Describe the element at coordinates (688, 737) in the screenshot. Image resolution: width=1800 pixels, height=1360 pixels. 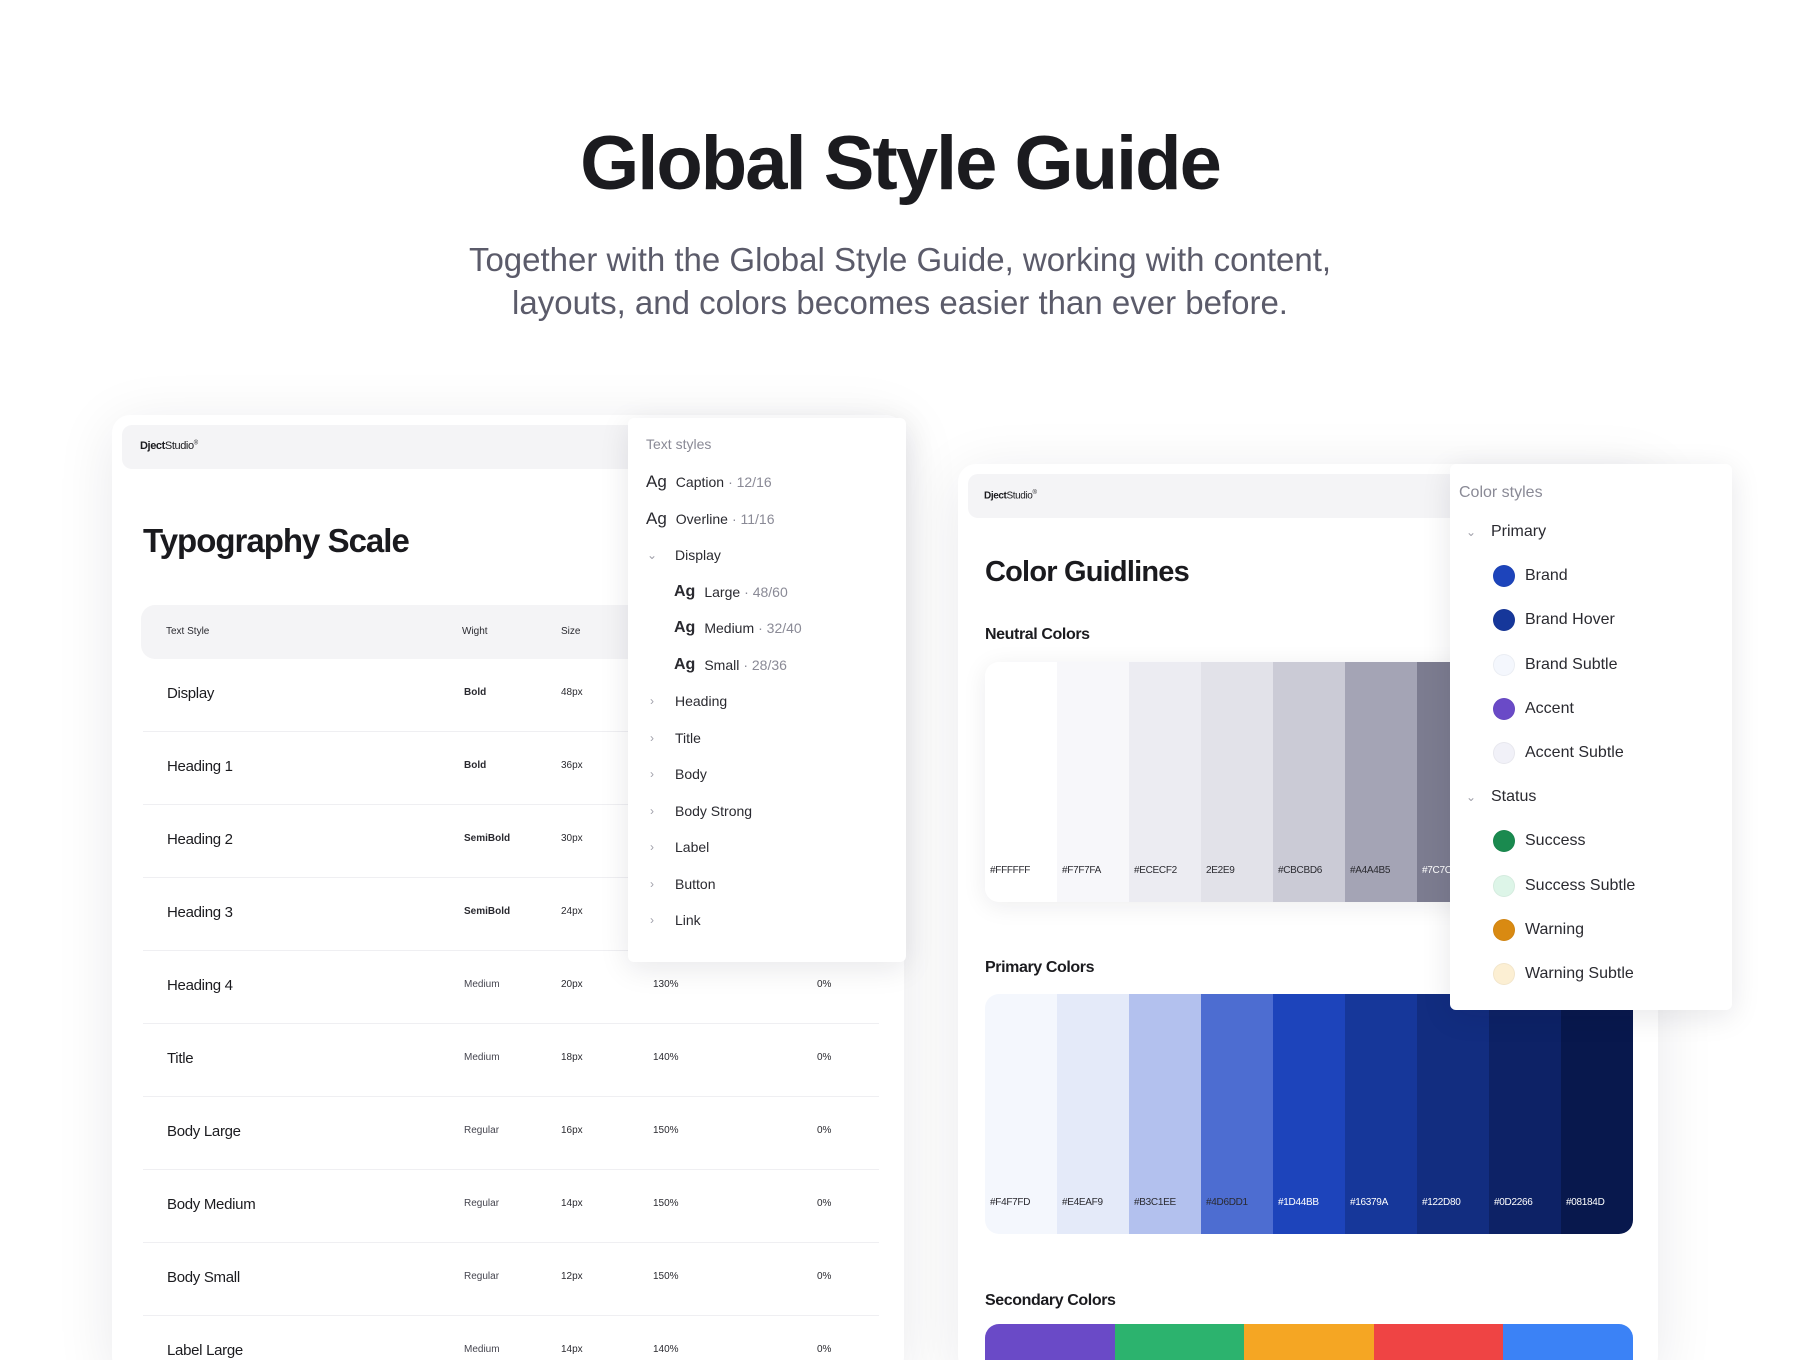
I see `text-style-label: Title` at that location.